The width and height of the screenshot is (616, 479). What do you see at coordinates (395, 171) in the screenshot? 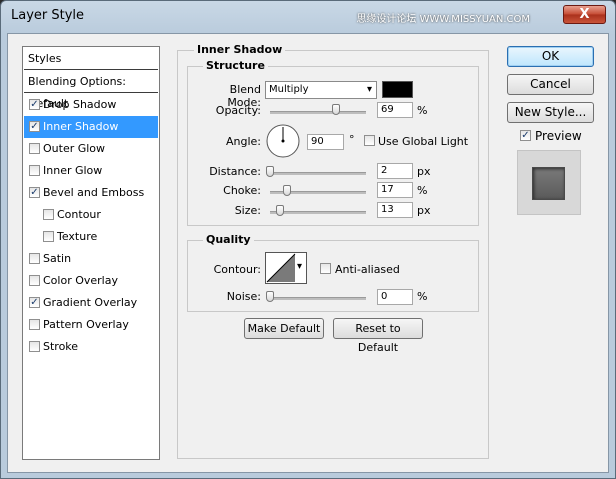
I see `distance-field: 2` at bounding box center [395, 171].